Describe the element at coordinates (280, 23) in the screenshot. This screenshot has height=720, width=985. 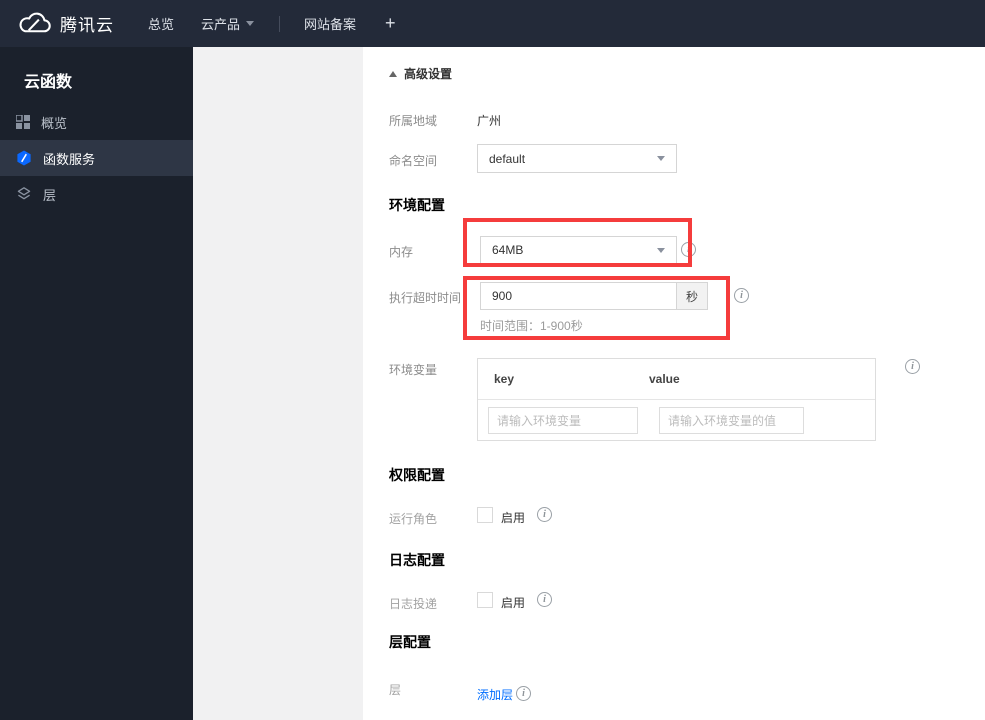
I see `nav-divider` at that location.